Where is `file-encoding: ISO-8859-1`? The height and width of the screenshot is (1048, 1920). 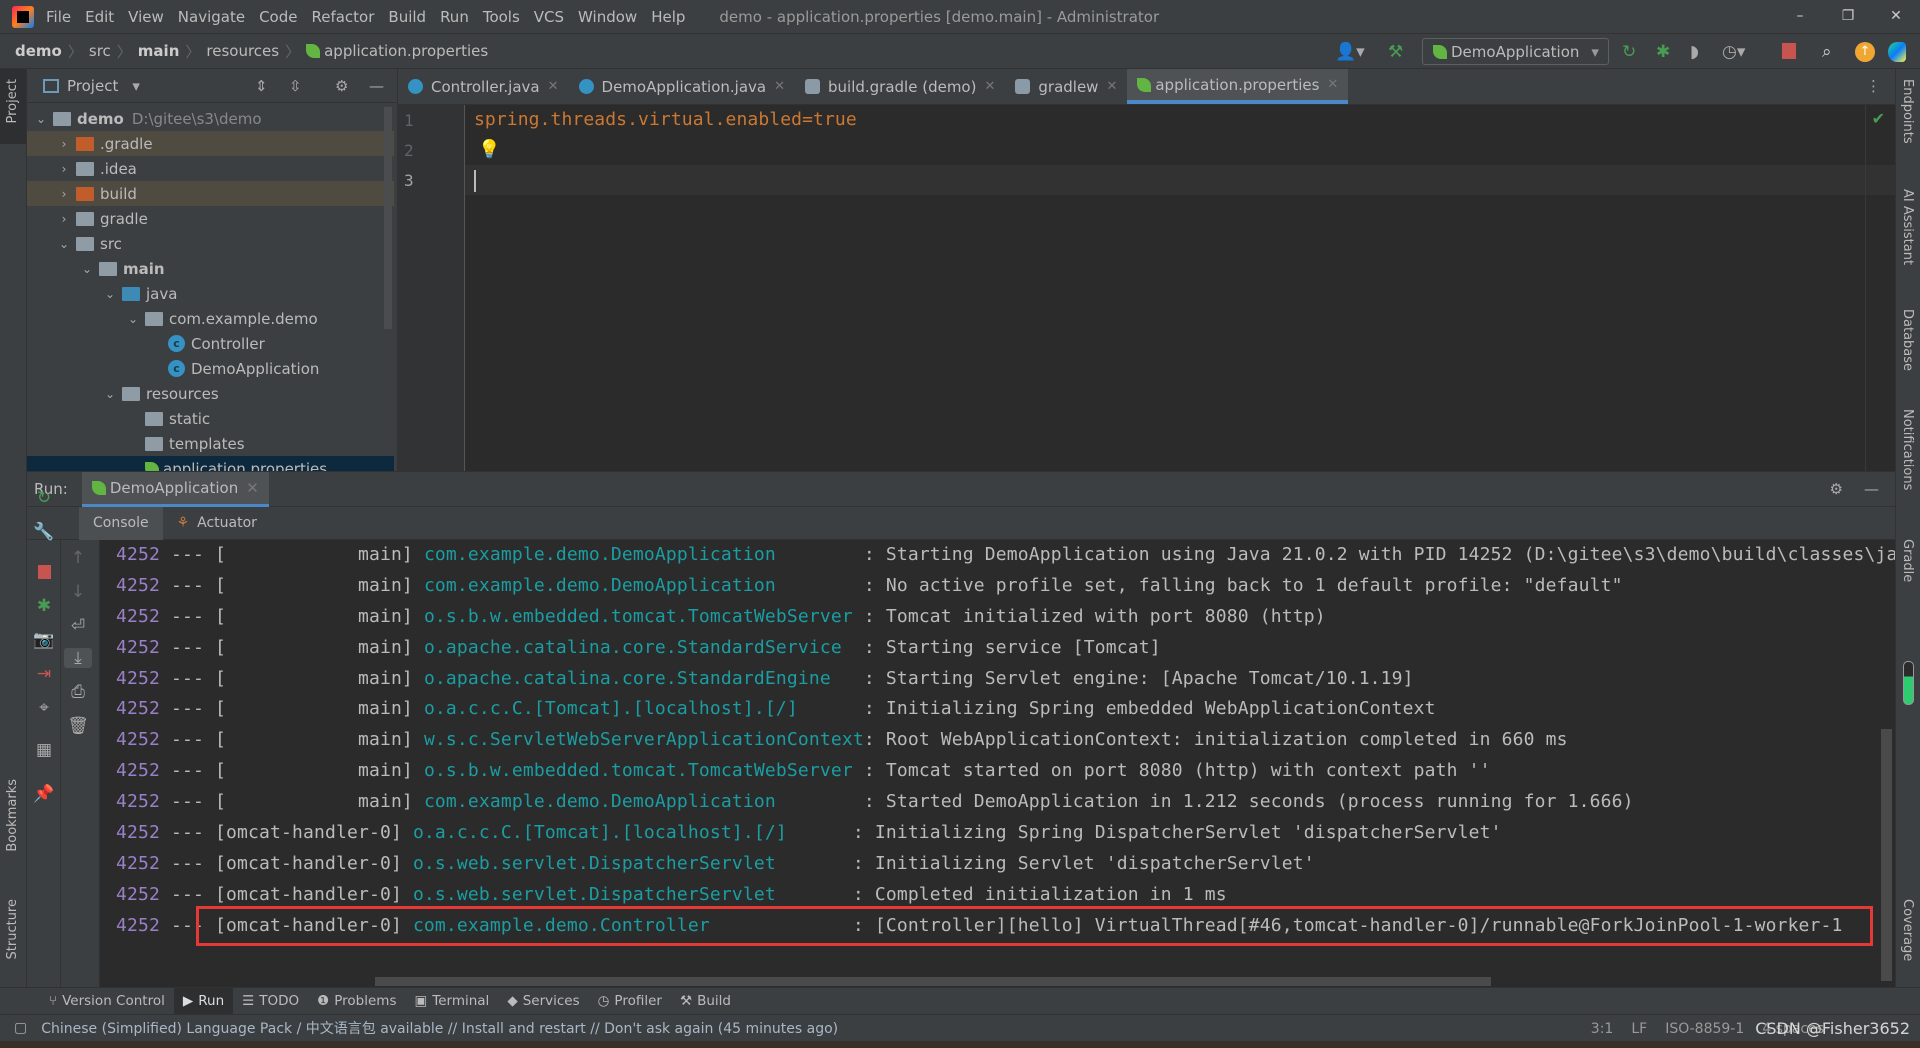
file-encoding: ISO-8859-1 is located at coordinates (1704, 1029).